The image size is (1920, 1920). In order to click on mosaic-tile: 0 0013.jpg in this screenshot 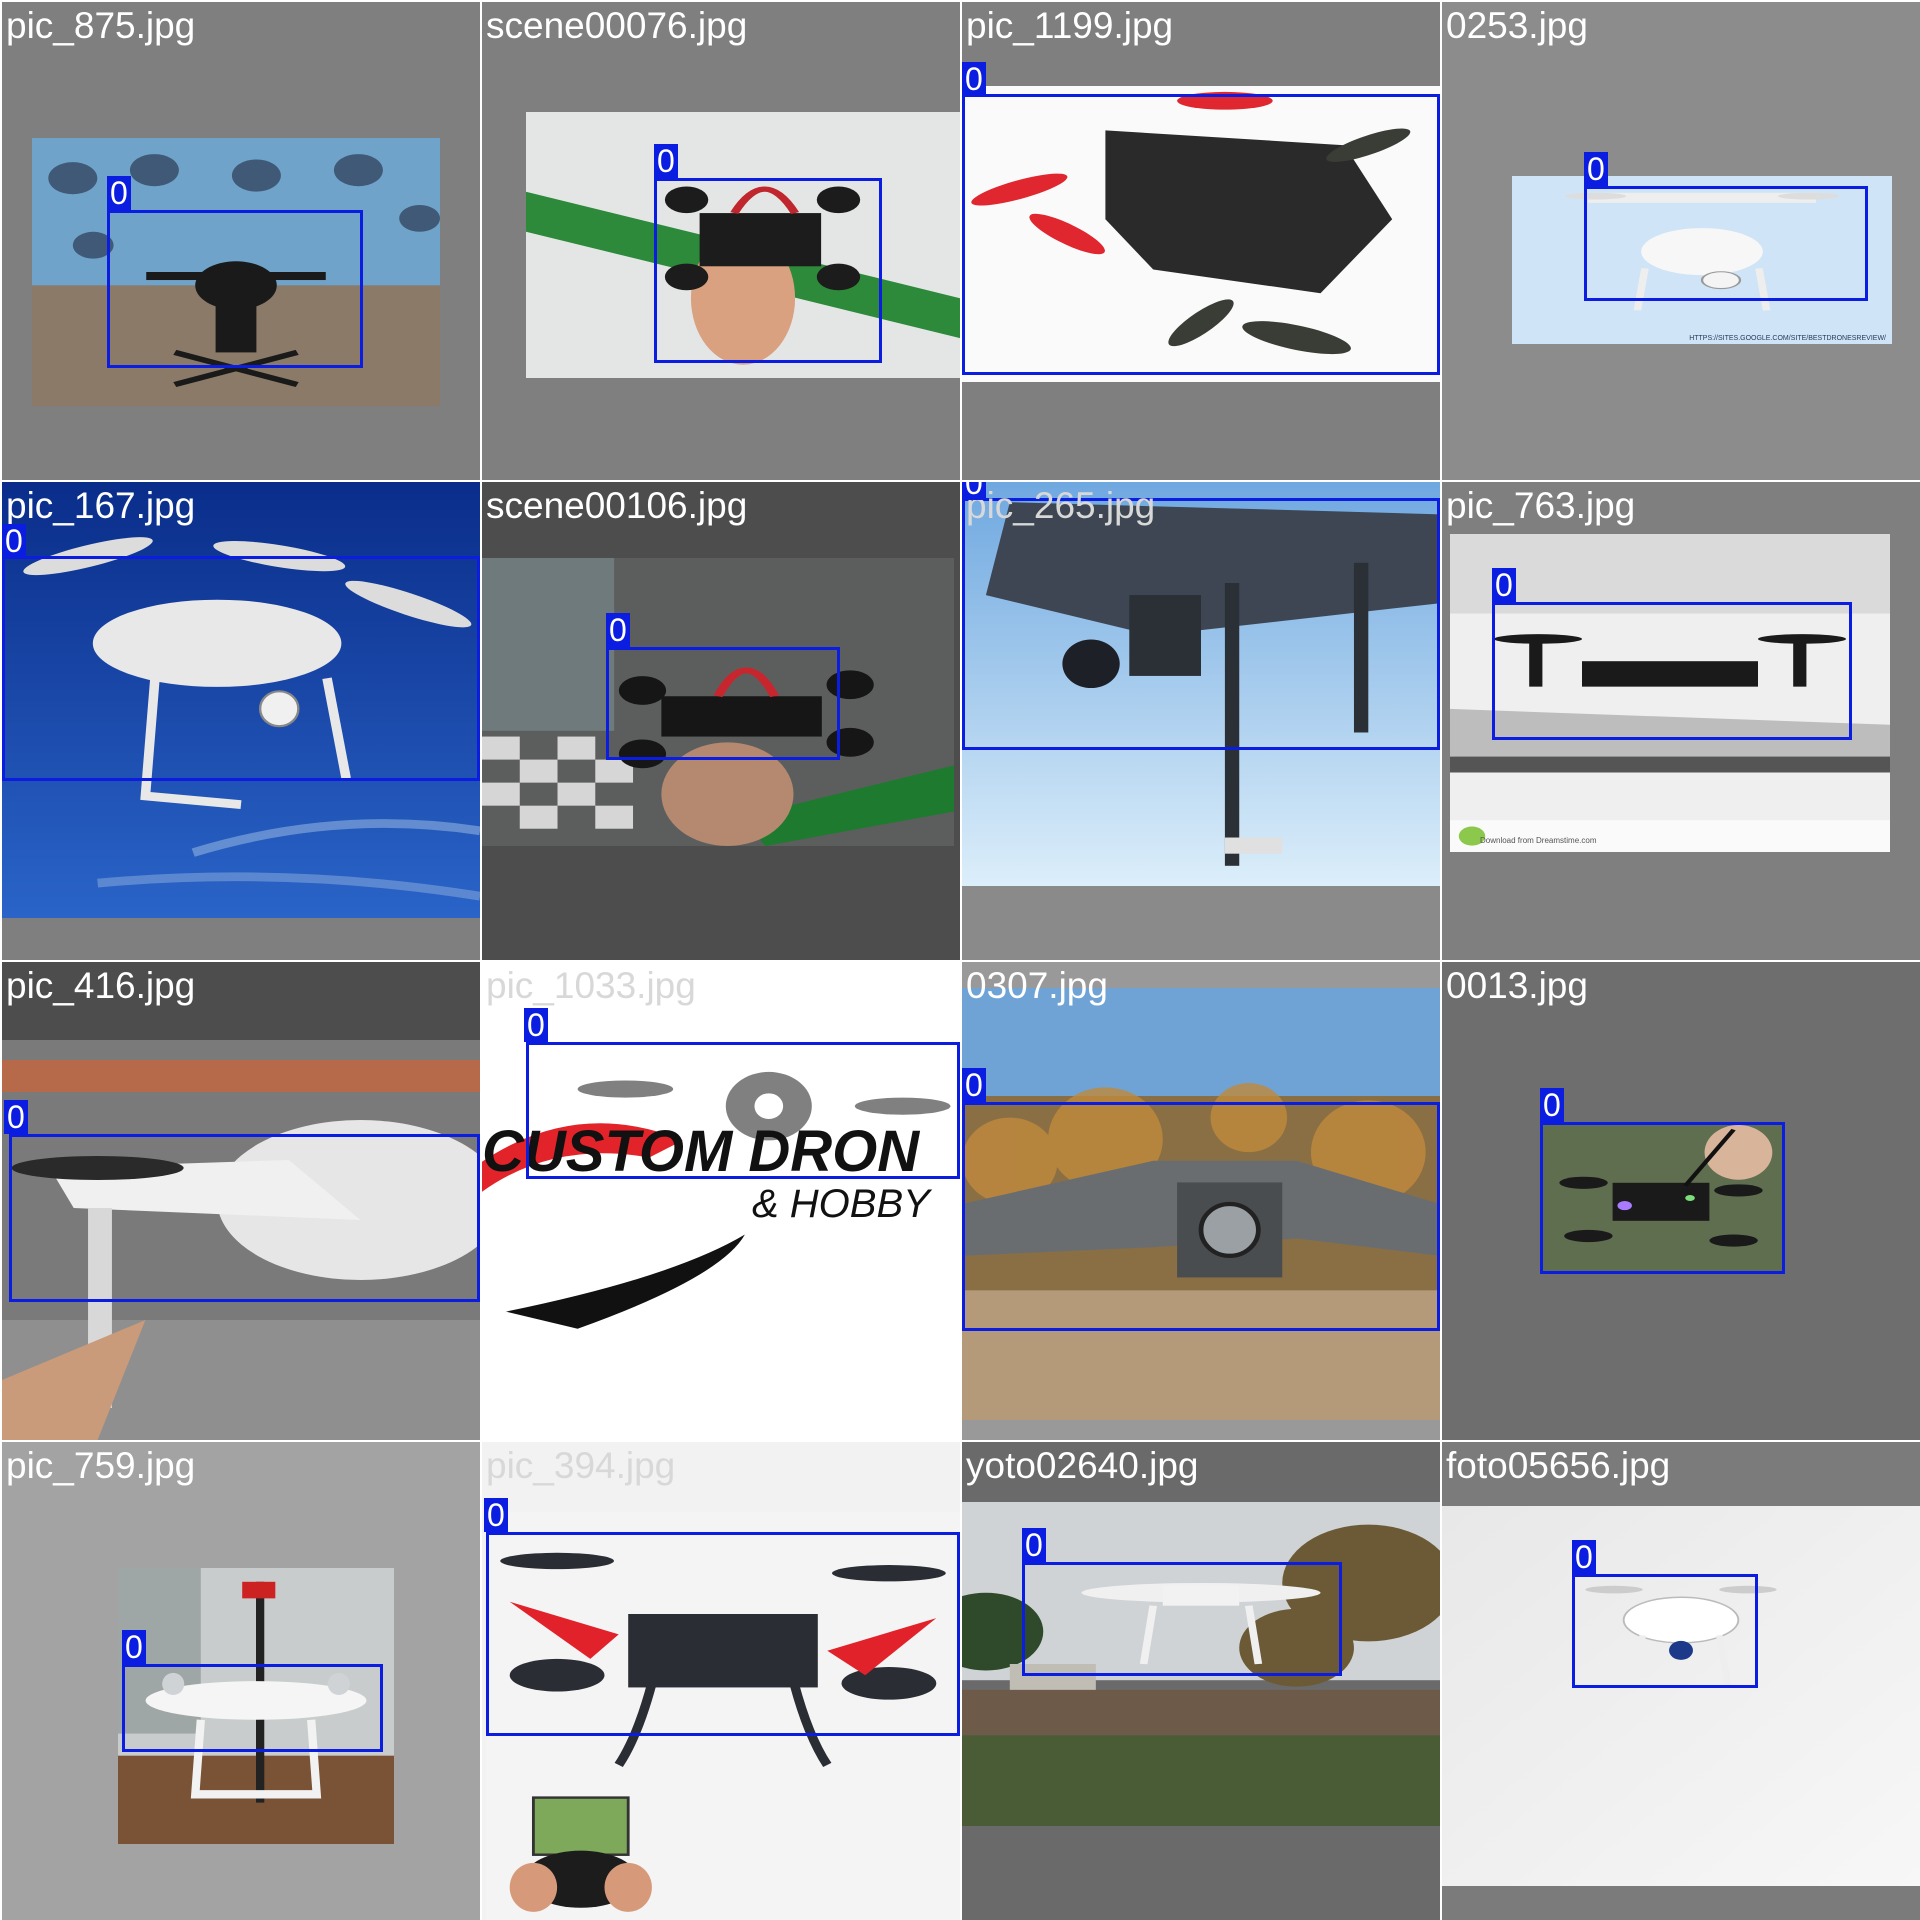, I will do `click(1681, 1201)`.